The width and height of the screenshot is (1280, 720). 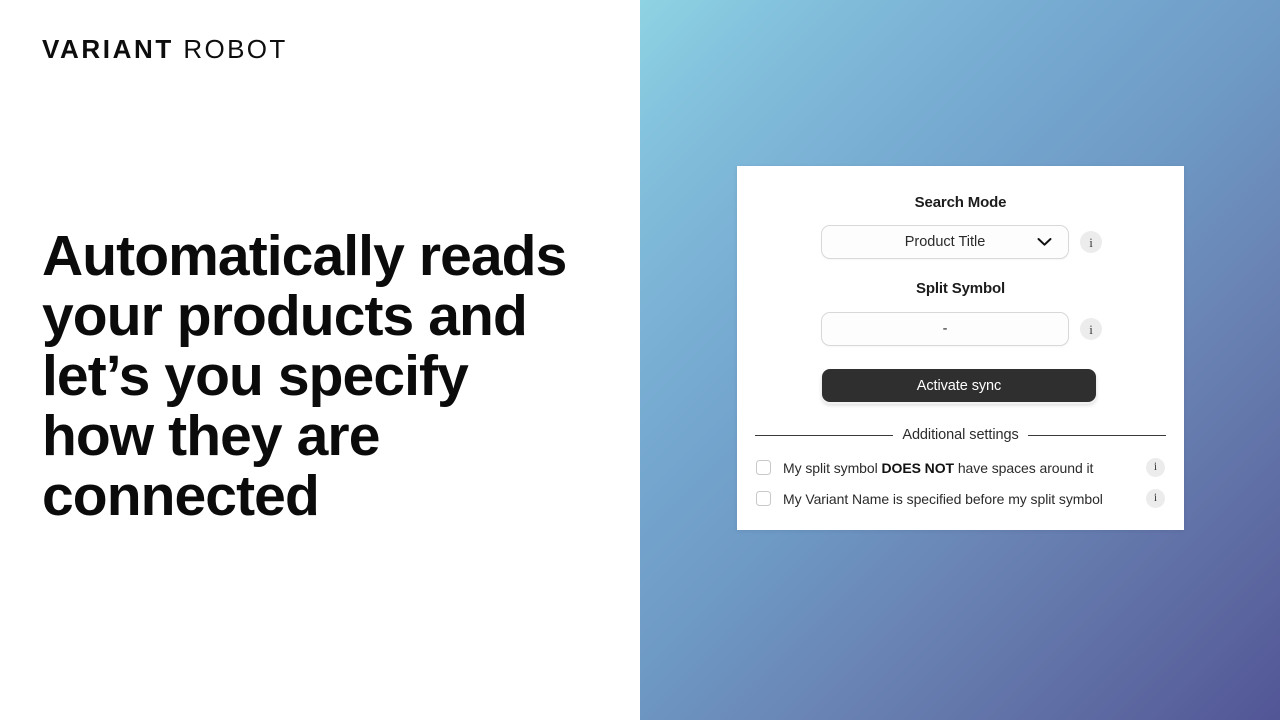 I want to click on no-spaces-info-icon: i, so click(x=1155, y=467).